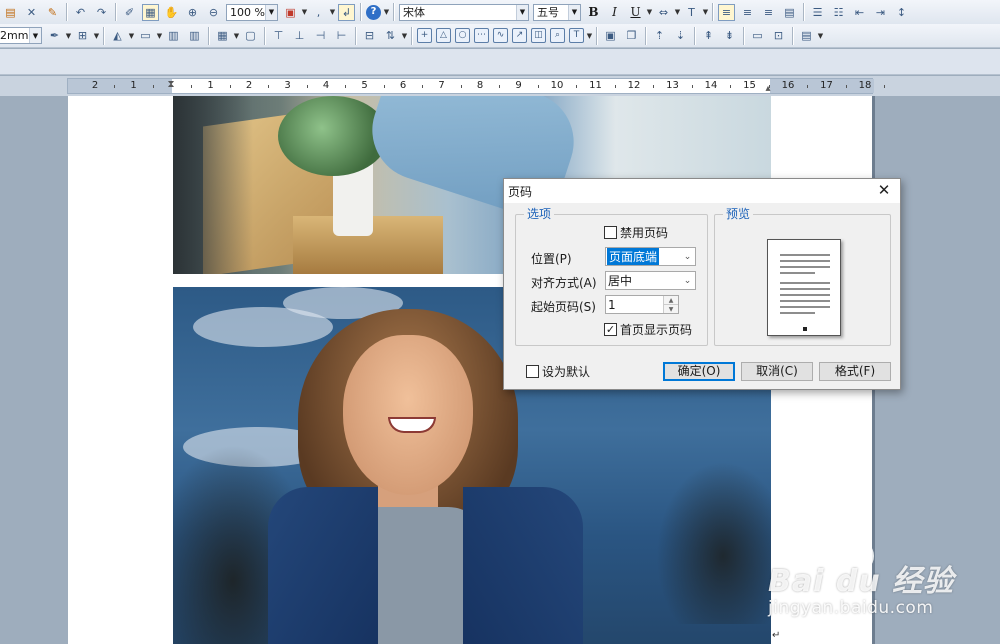 The width and height of the screenshot is (1000, 644). I want to click on delete-row-icon: ⊣, so click(320, 35).